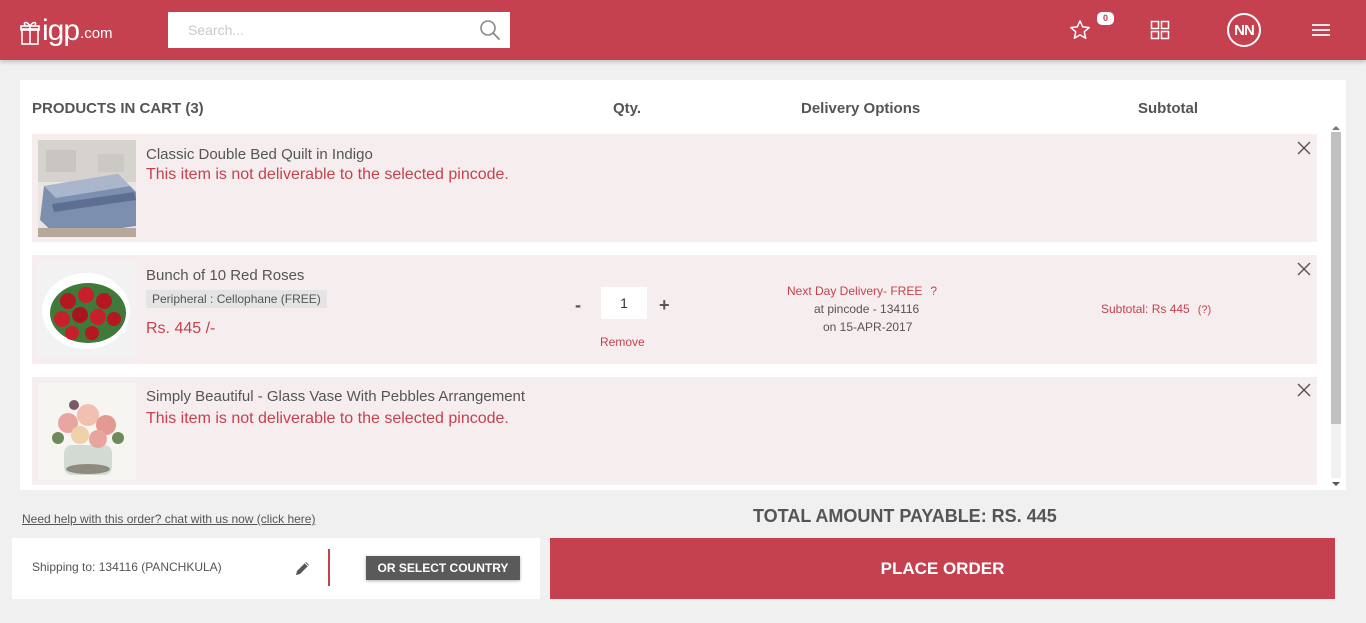 The width and height of the screenshot is (1366, 623). I want to click on item-name: Bunch of 10 Red Roses, so click(225, 275).